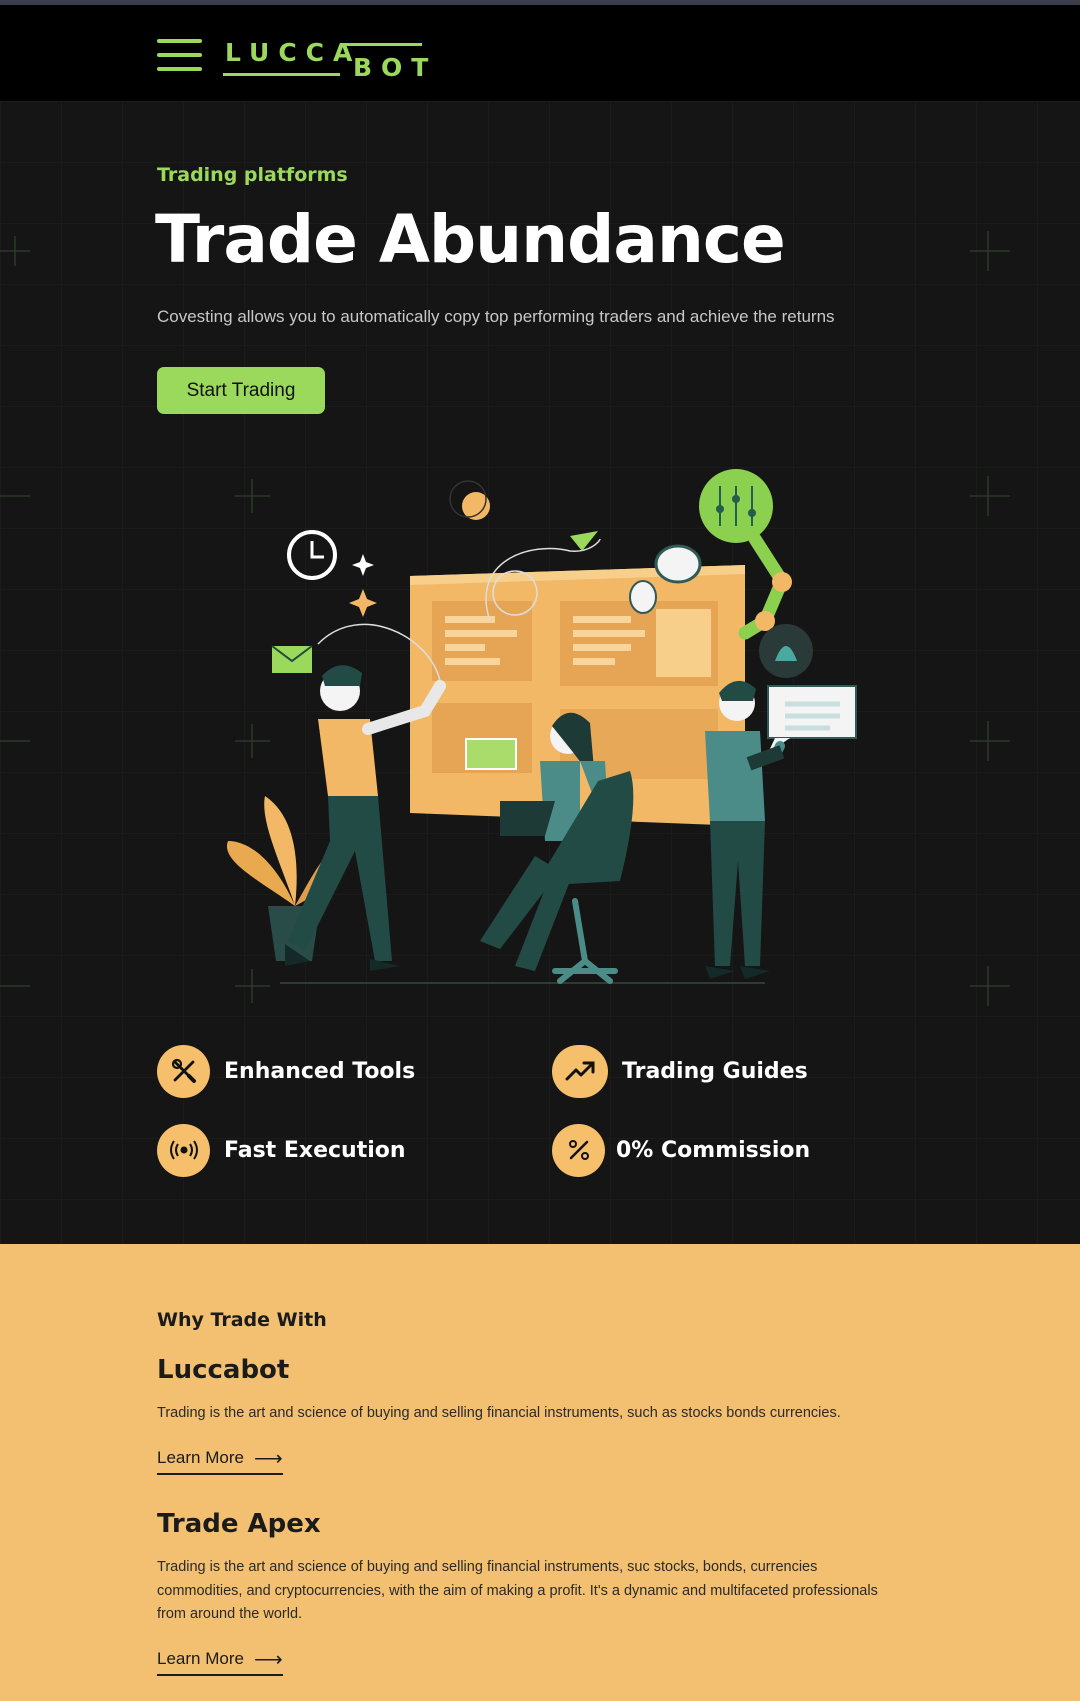  I want to click on feature-fast-execution: Fast Execution, so click(281, 1150).